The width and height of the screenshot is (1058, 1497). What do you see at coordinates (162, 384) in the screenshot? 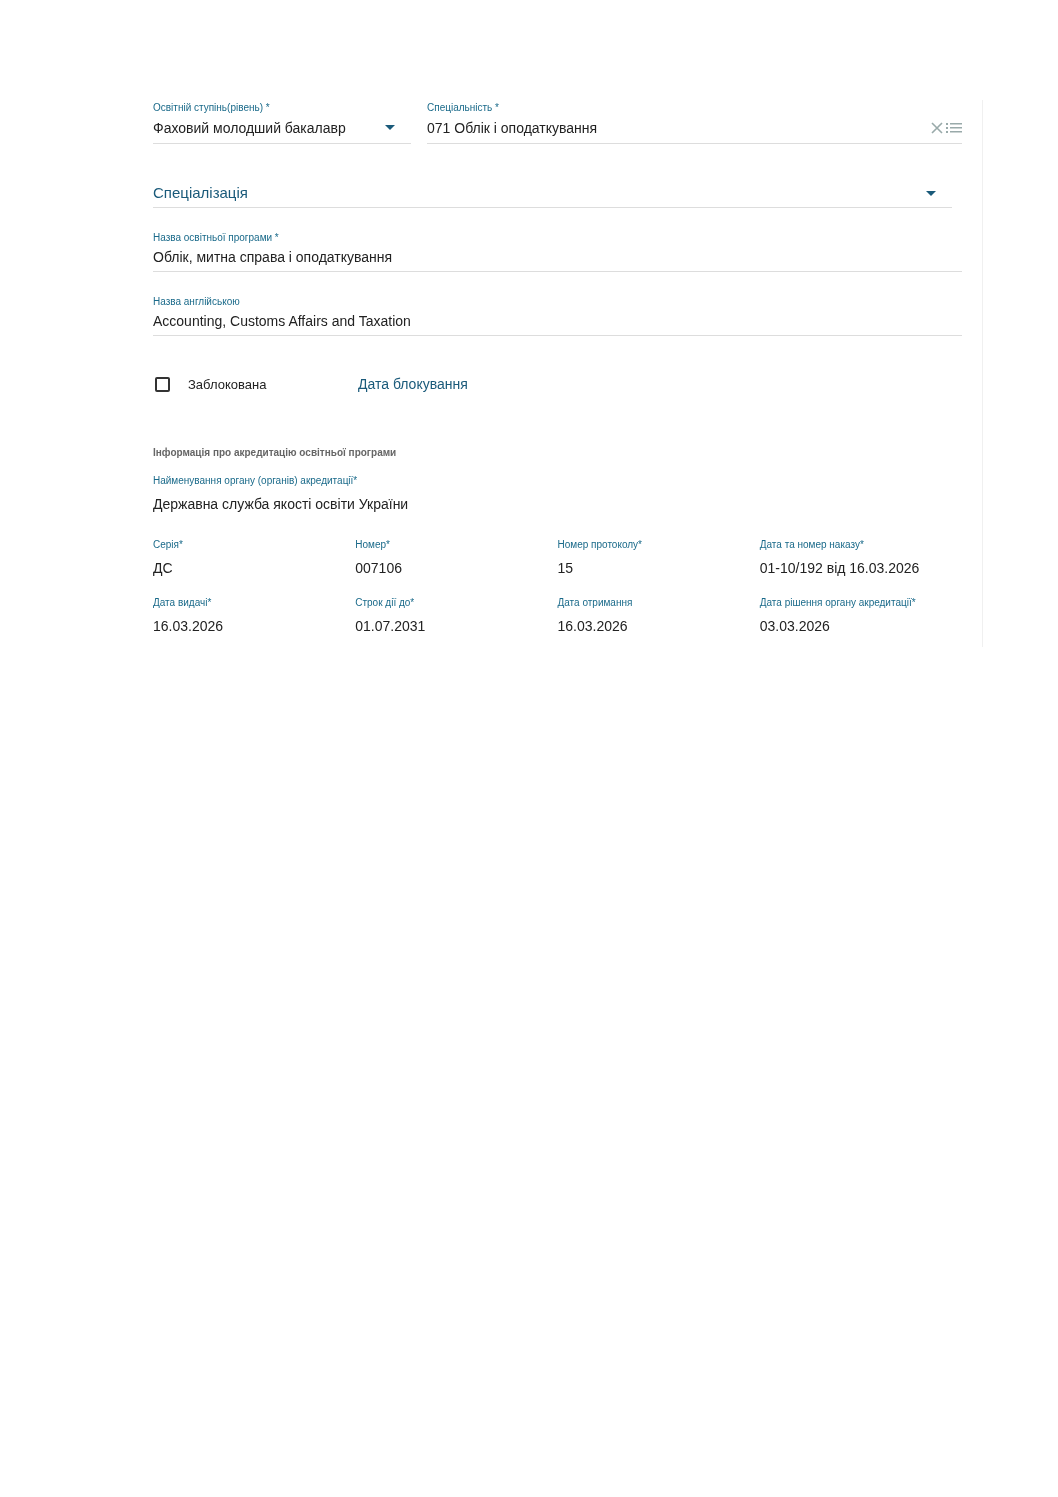
I see `blocked-checkbox` at bounding box center [162, 384].